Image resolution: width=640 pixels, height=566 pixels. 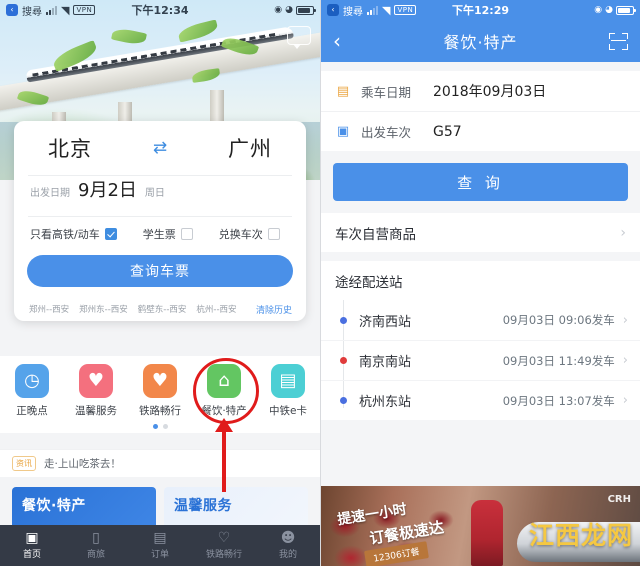 I want to click on news-notice-bar: 资讯 走·上山吃茶去！, so click(x=160, y=463).